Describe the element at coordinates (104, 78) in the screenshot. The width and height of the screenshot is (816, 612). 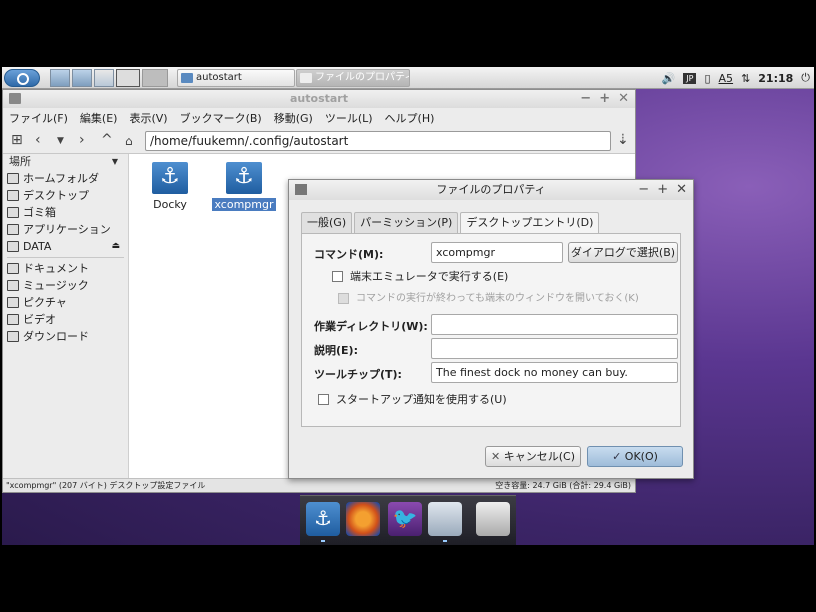
I see `file-manager-launcher-icon` at that location.